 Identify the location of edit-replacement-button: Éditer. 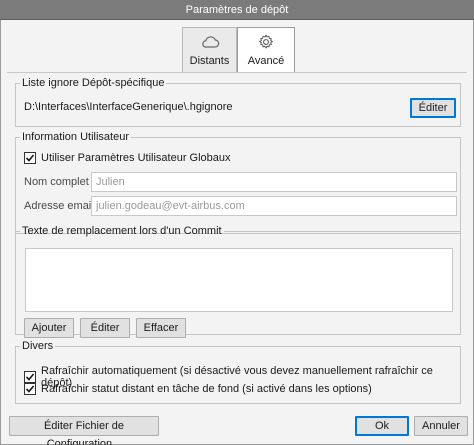
(105, 328).